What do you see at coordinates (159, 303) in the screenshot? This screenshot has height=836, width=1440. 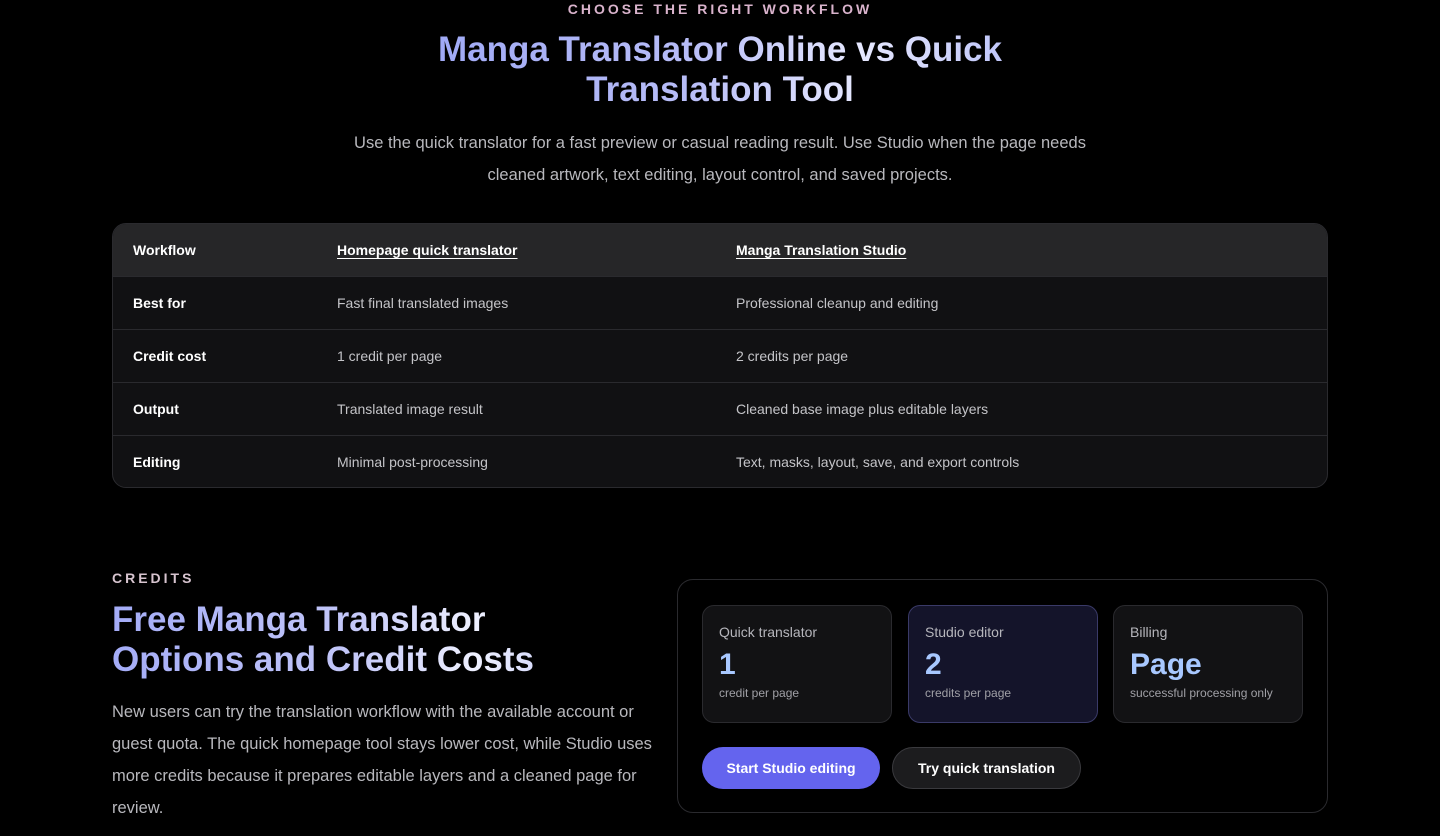 I see `row-label: Best for` at bounding box center [159, 303].